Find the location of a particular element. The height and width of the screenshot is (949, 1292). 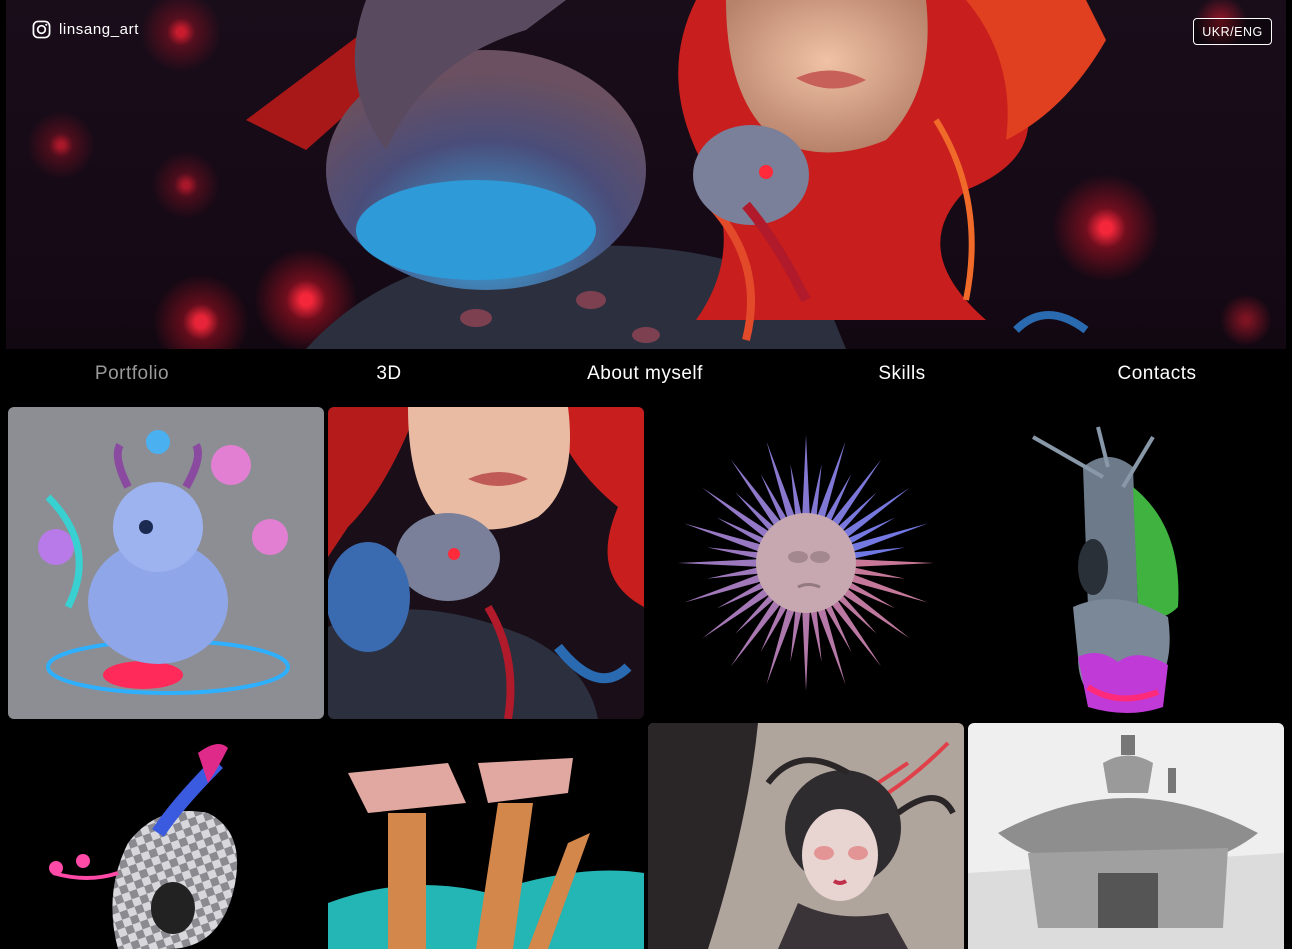

nav-item-3d: 3D is located at coordinates (389, 374).